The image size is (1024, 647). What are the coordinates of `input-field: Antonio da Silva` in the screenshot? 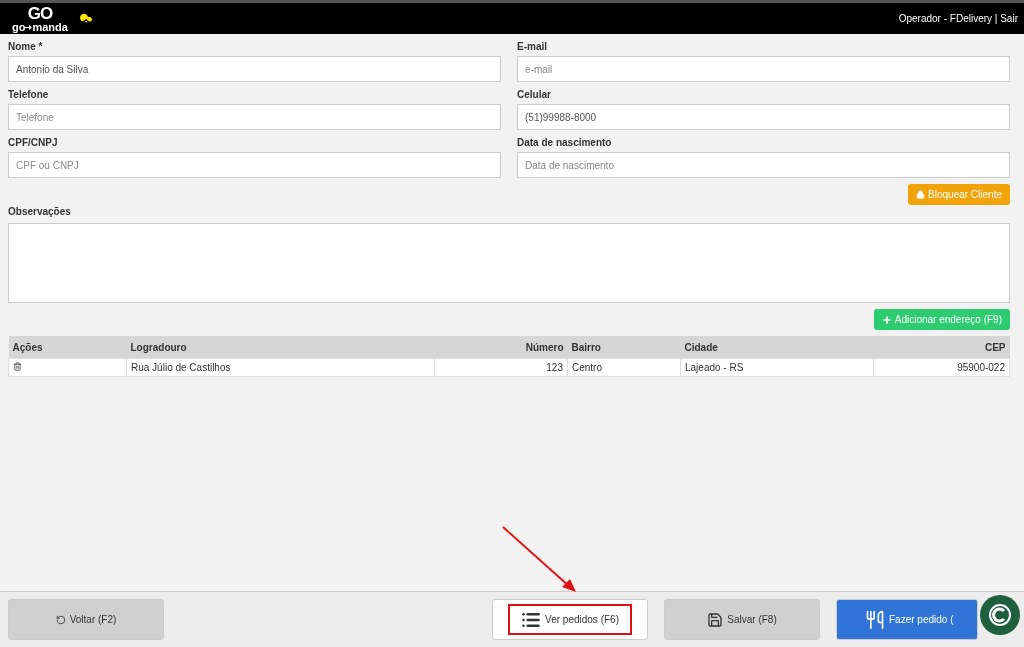 It's located at (254, 69).